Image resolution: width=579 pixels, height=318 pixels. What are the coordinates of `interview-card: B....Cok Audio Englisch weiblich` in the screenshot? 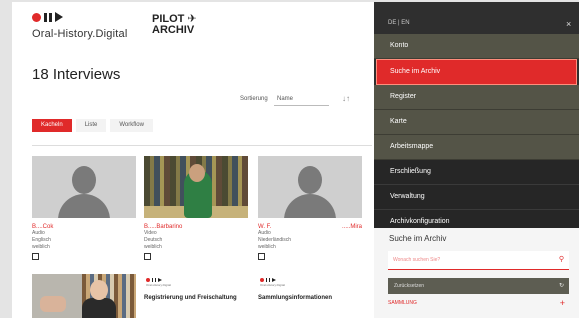 It's located at (84, 208).